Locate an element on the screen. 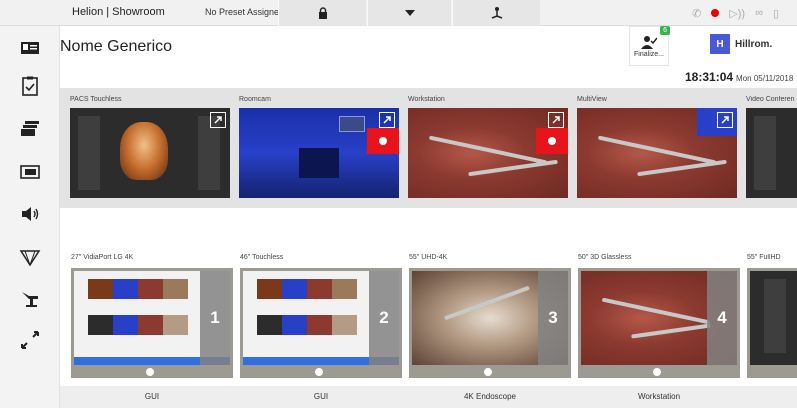 This screenshot has width=797, height=408. recording-indicator-icon is located at coordinates (715, 13).